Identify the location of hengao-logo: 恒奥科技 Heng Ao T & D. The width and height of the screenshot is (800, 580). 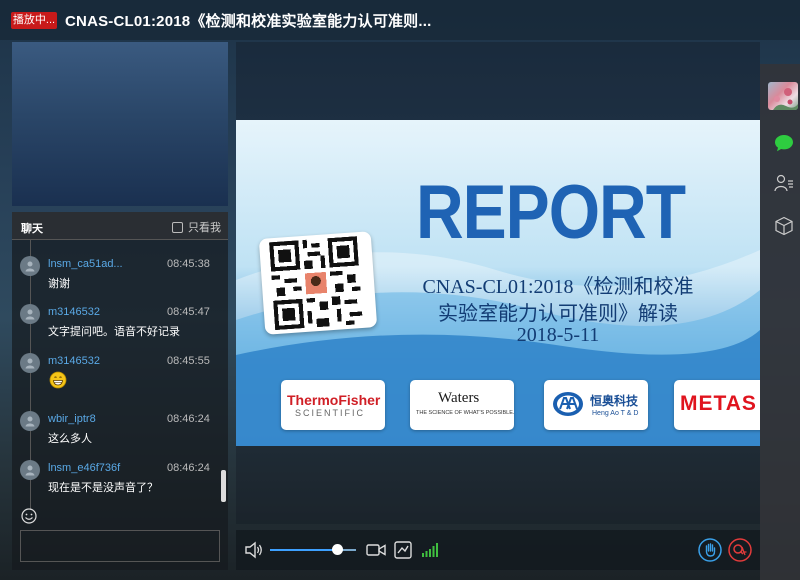
(596, 405).